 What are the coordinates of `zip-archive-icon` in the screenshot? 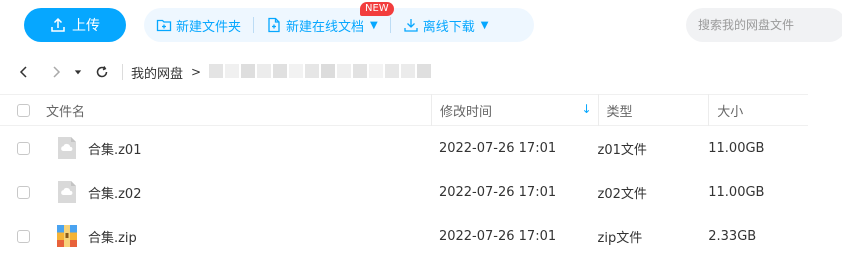 It's located at (66, 236).